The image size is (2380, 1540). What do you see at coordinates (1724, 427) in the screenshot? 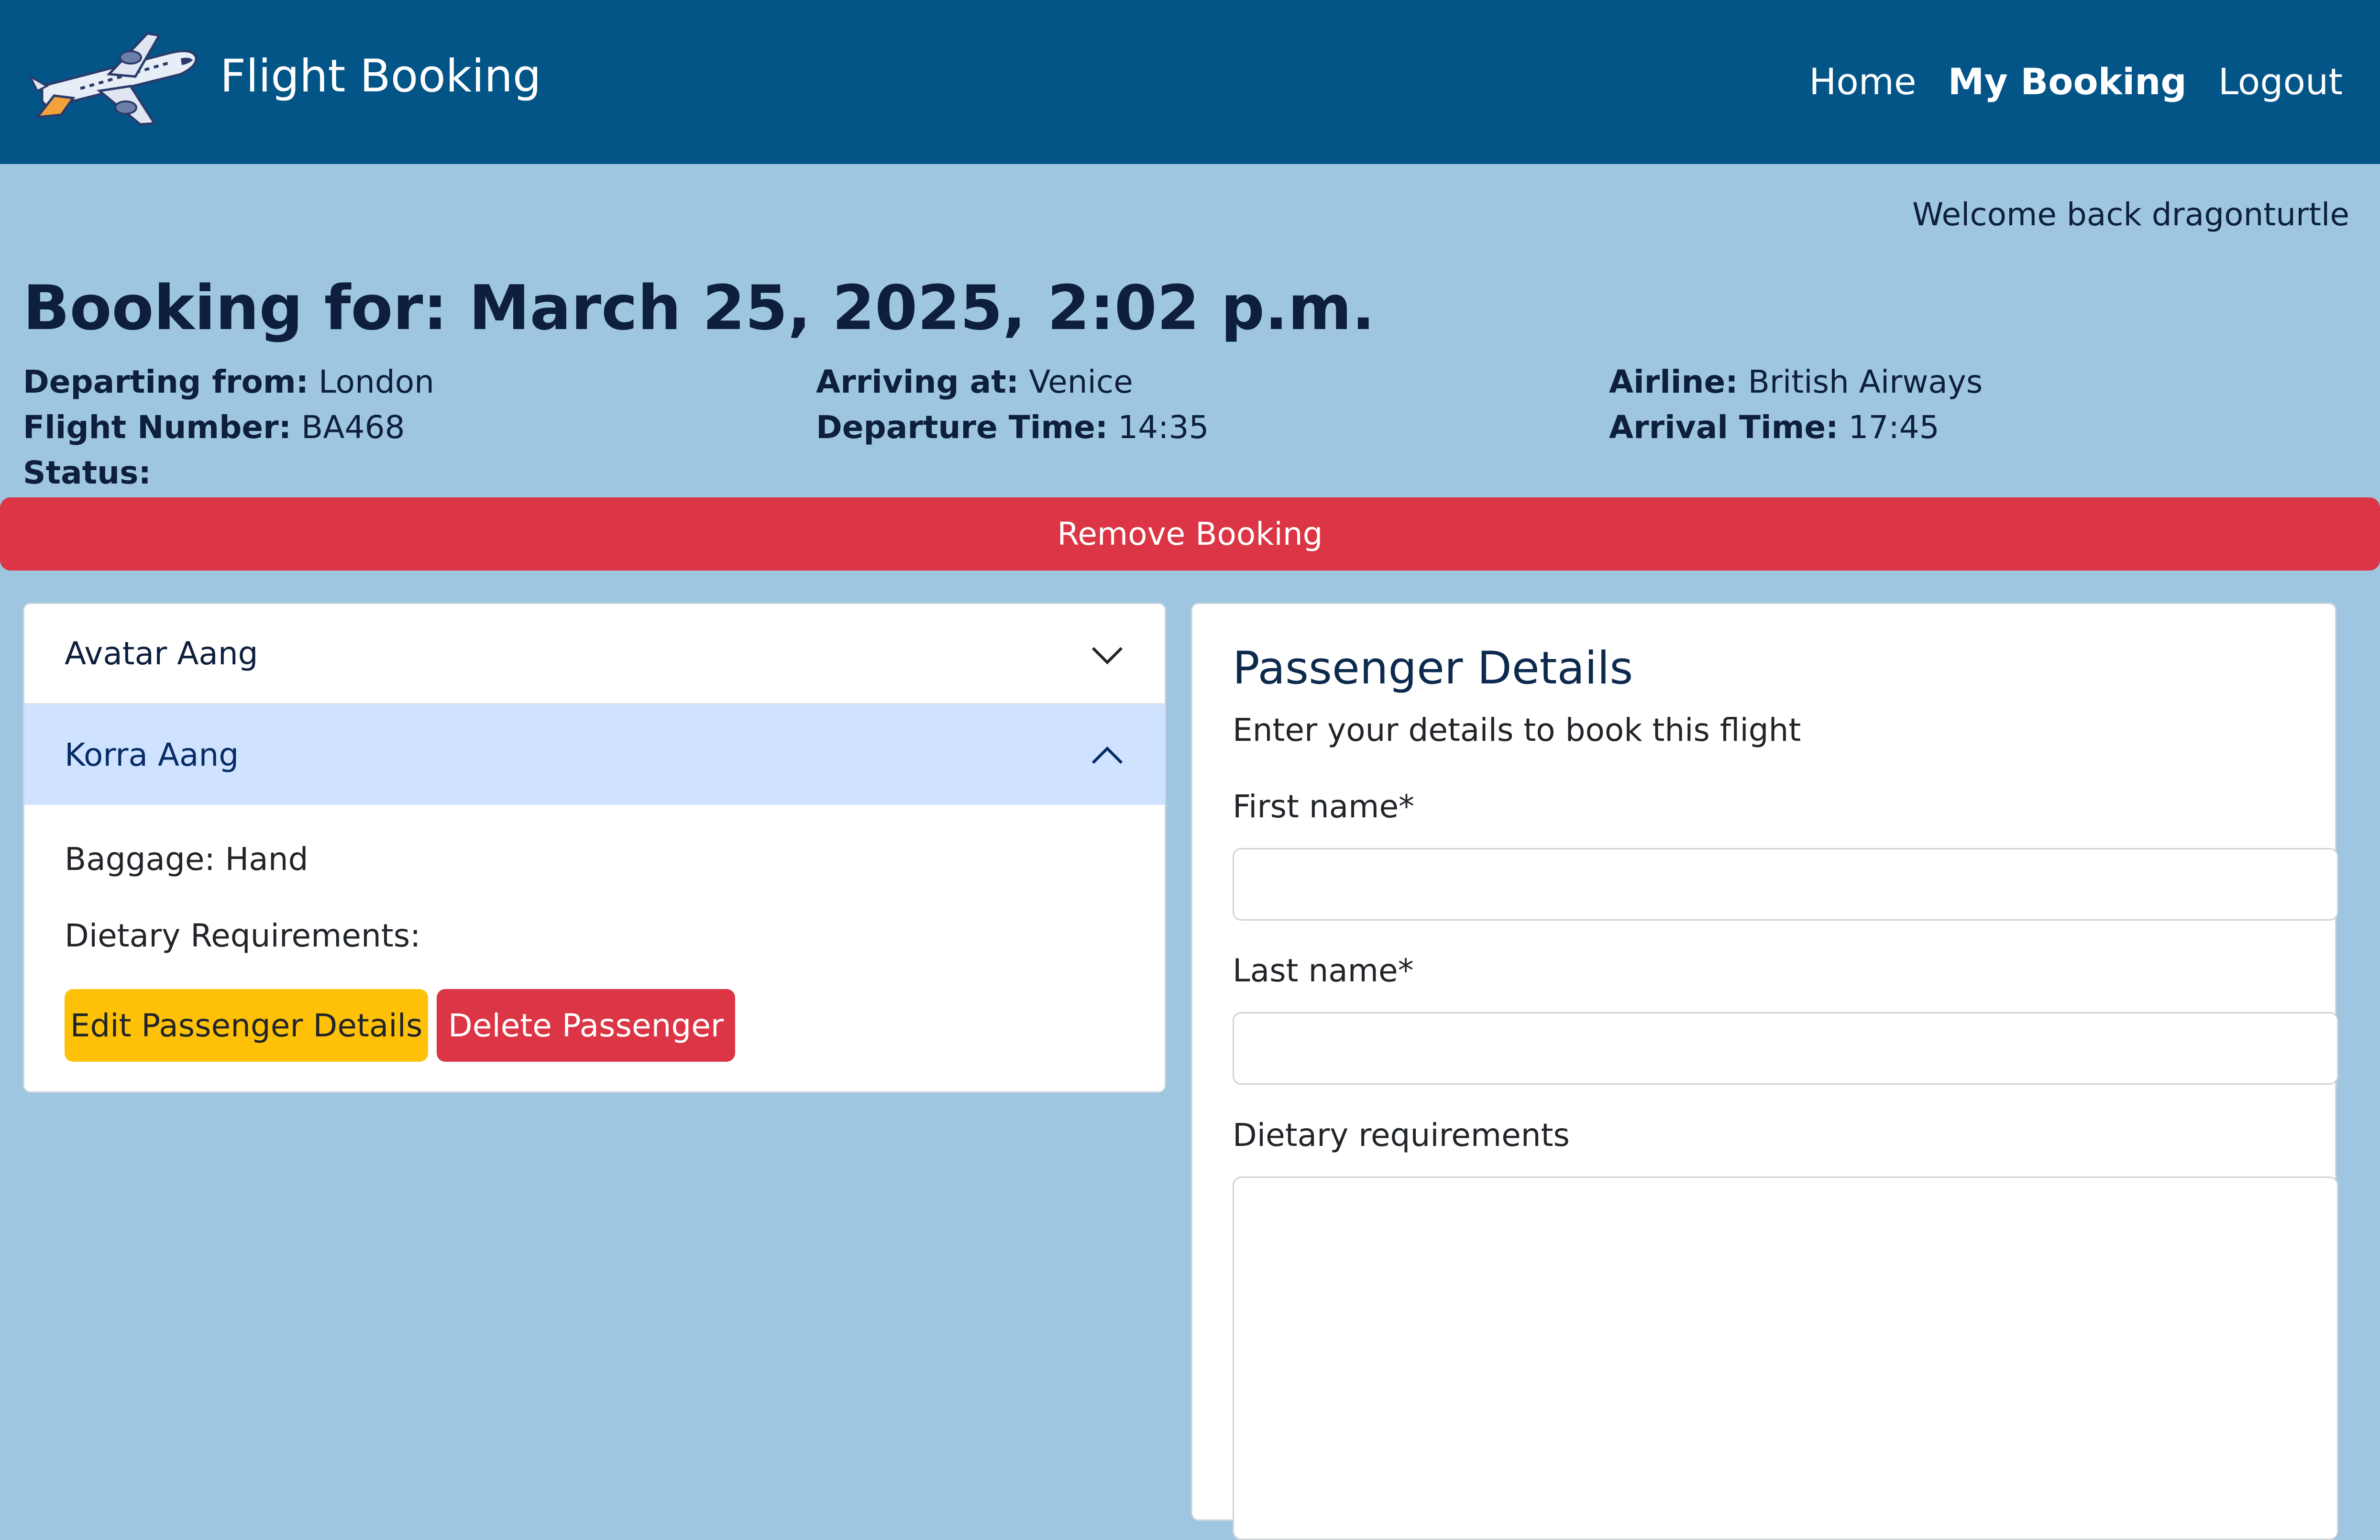
I see `arrival-time-label: Arrival Time:` at bounding box center [1724, 427].